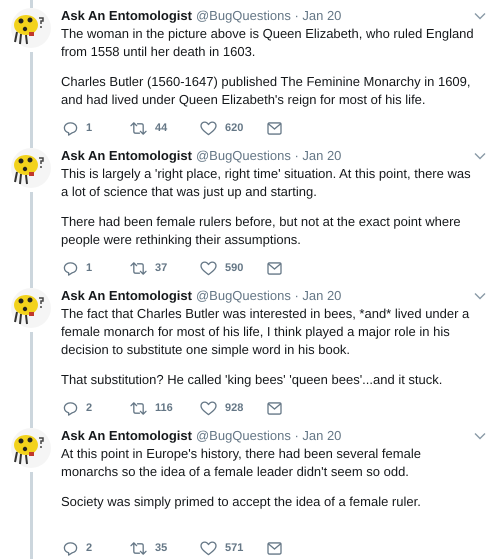  Describe the element at coordinates (266, 183) in the screenshot. I see `tweet-text: This is largely a 'right place, right time' situation. At this point, there was a lot of science that was just up and starting.` at that location.